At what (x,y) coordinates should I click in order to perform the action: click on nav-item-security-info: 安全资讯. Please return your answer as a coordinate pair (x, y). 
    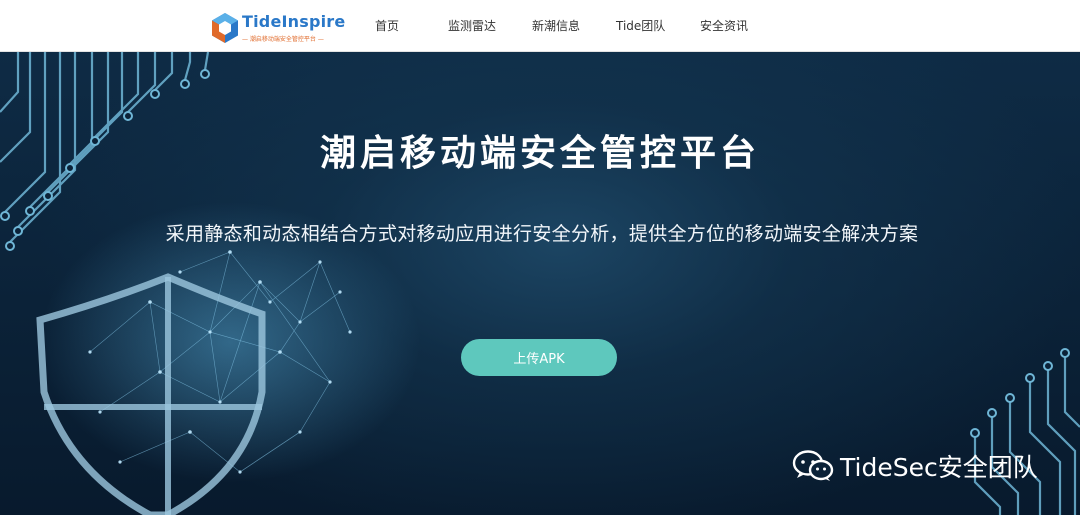
    Looking at the image, I should click on (724, 25).